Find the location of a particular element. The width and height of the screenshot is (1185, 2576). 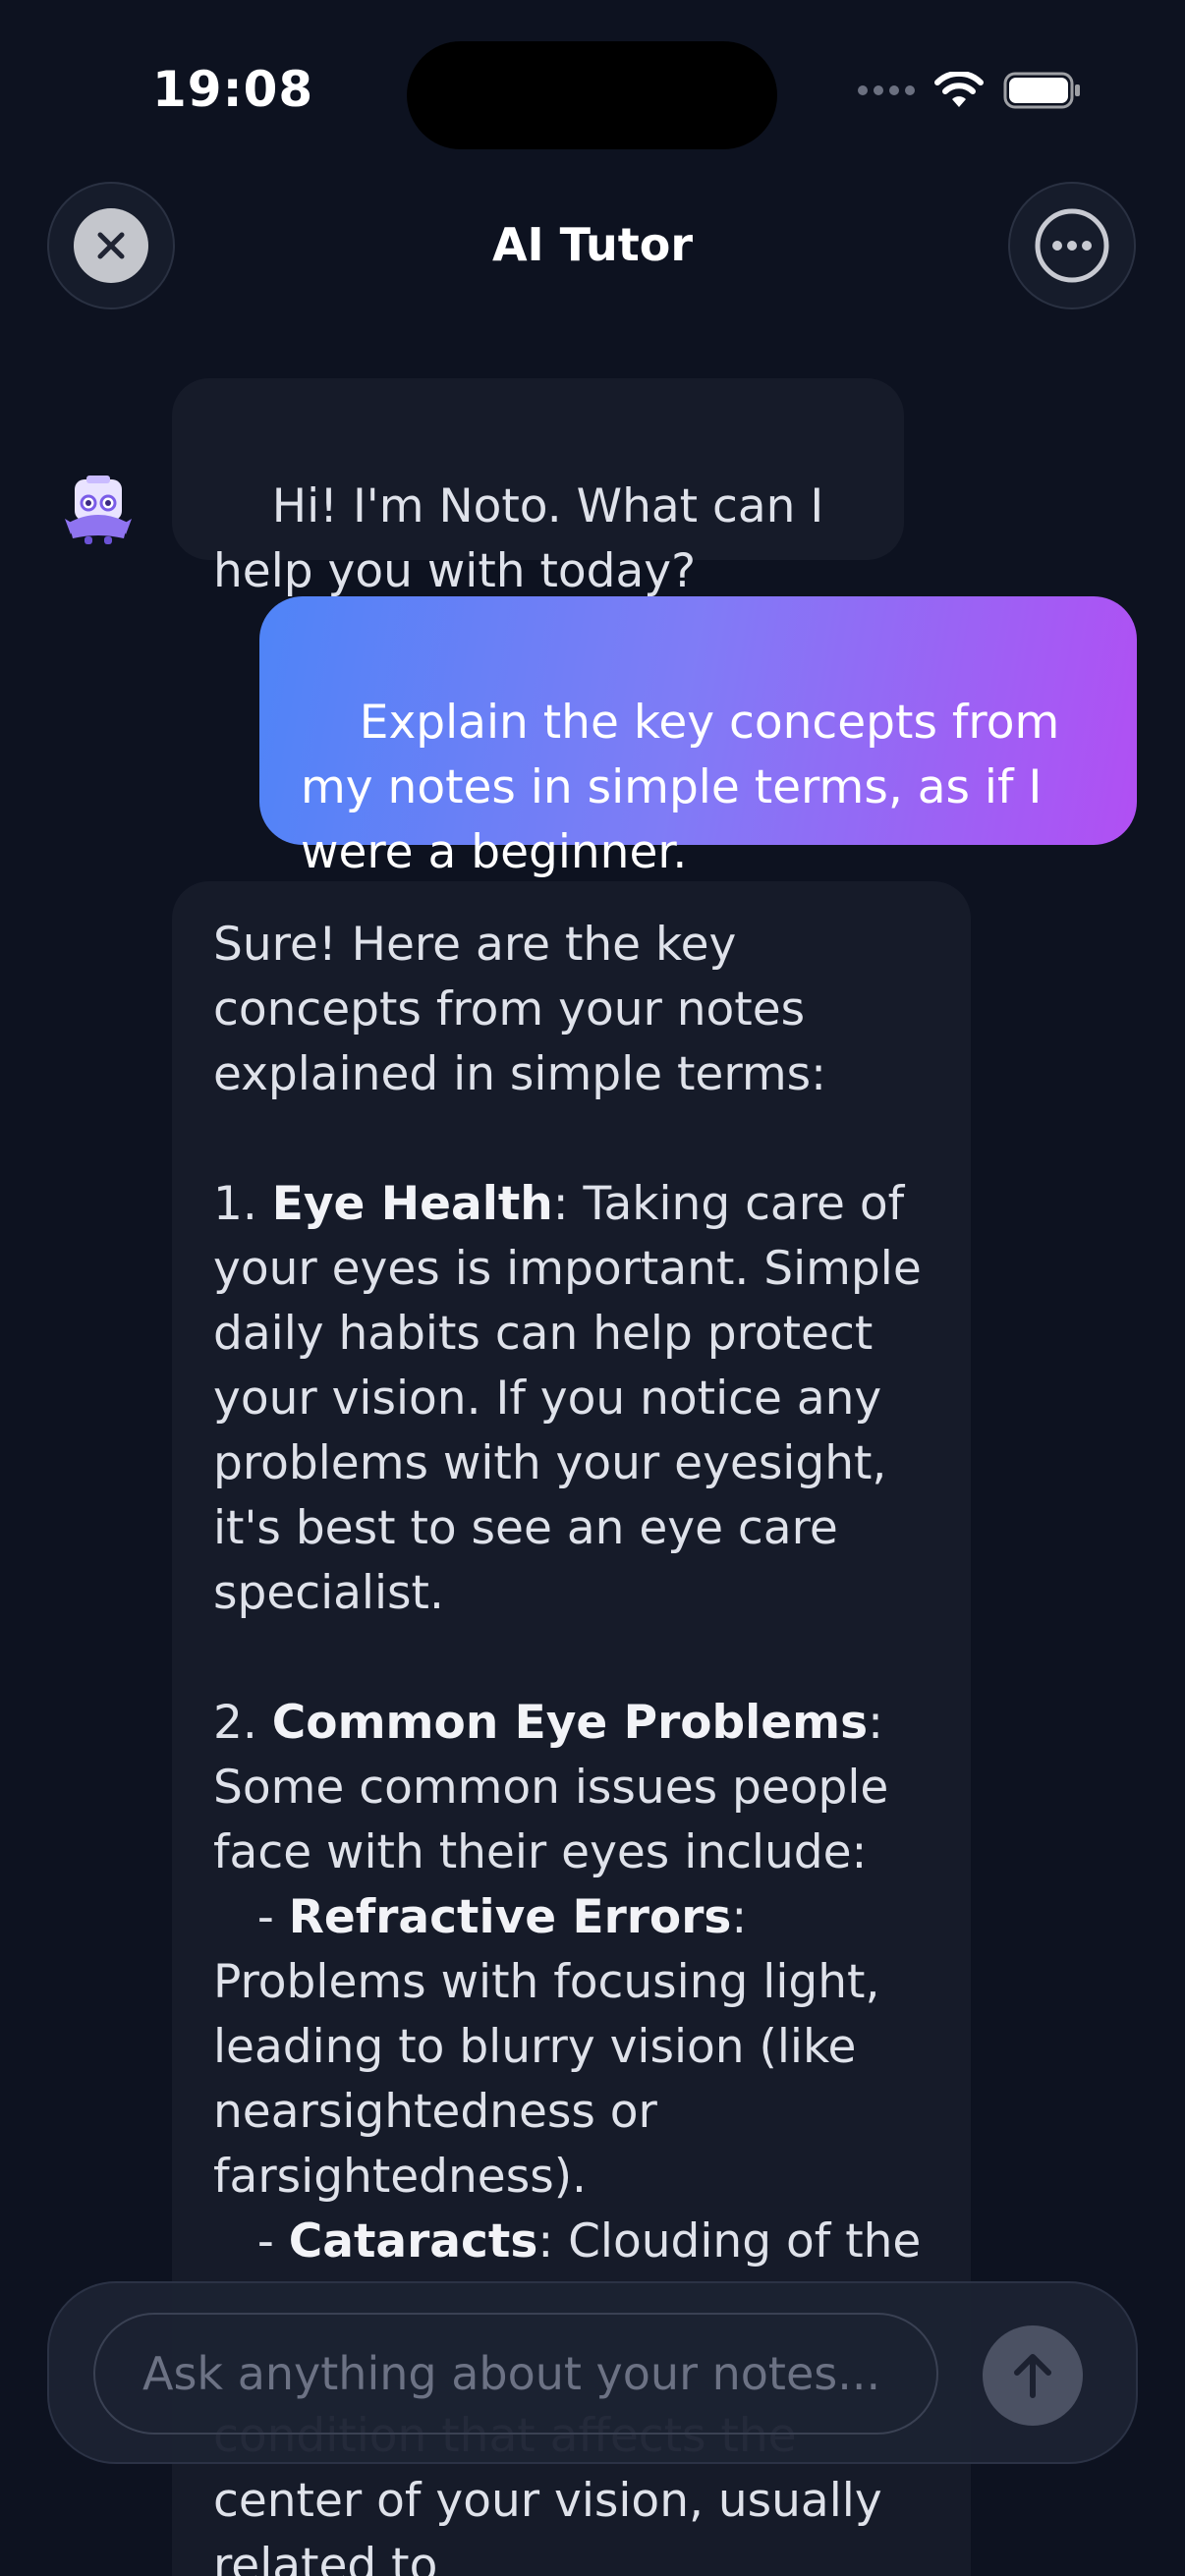

status-time: 19:08 is located at coordinates (233, 89).